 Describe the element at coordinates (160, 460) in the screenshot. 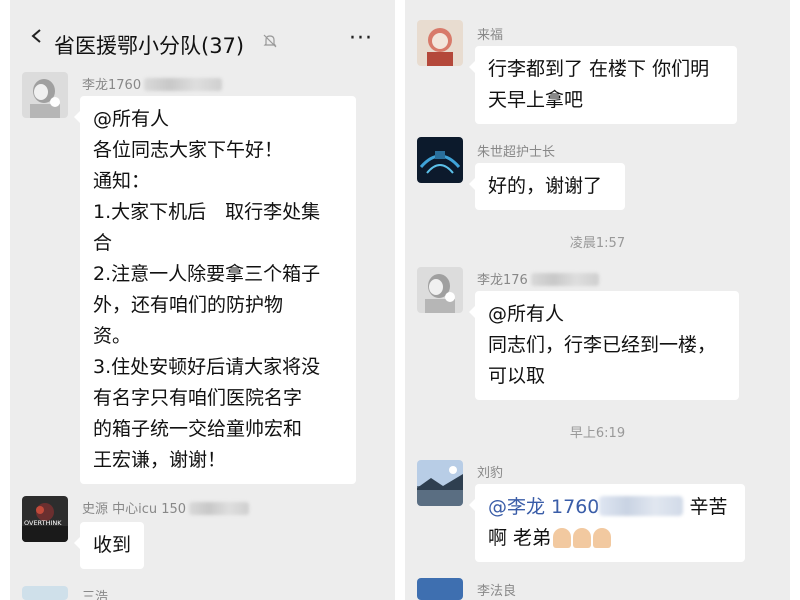

I see `message-line: 王宏谦，谢谢！` at that location.